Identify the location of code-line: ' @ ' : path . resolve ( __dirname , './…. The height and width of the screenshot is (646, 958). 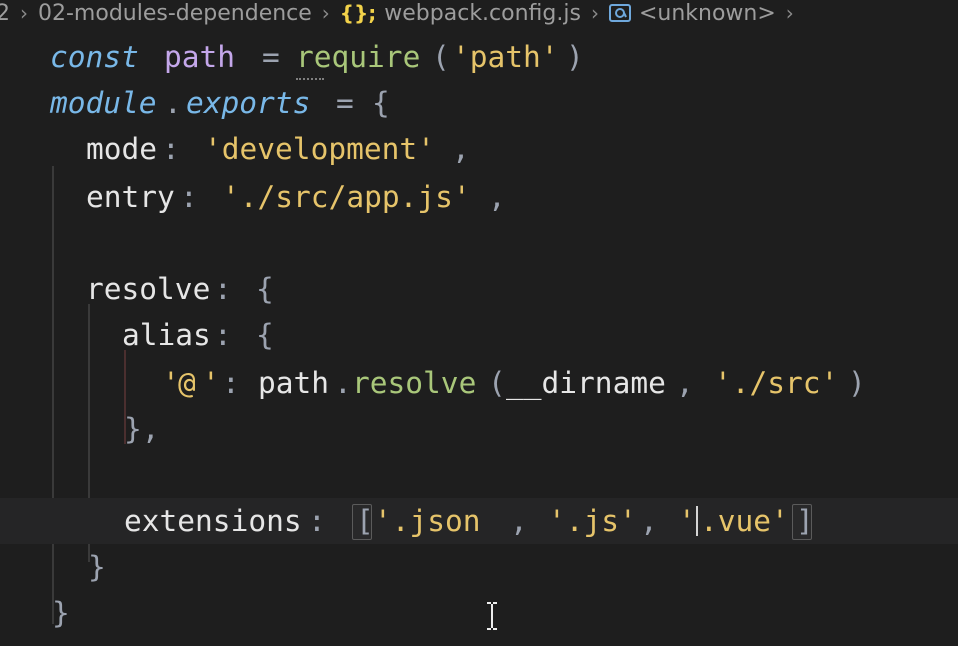
(479, 383).